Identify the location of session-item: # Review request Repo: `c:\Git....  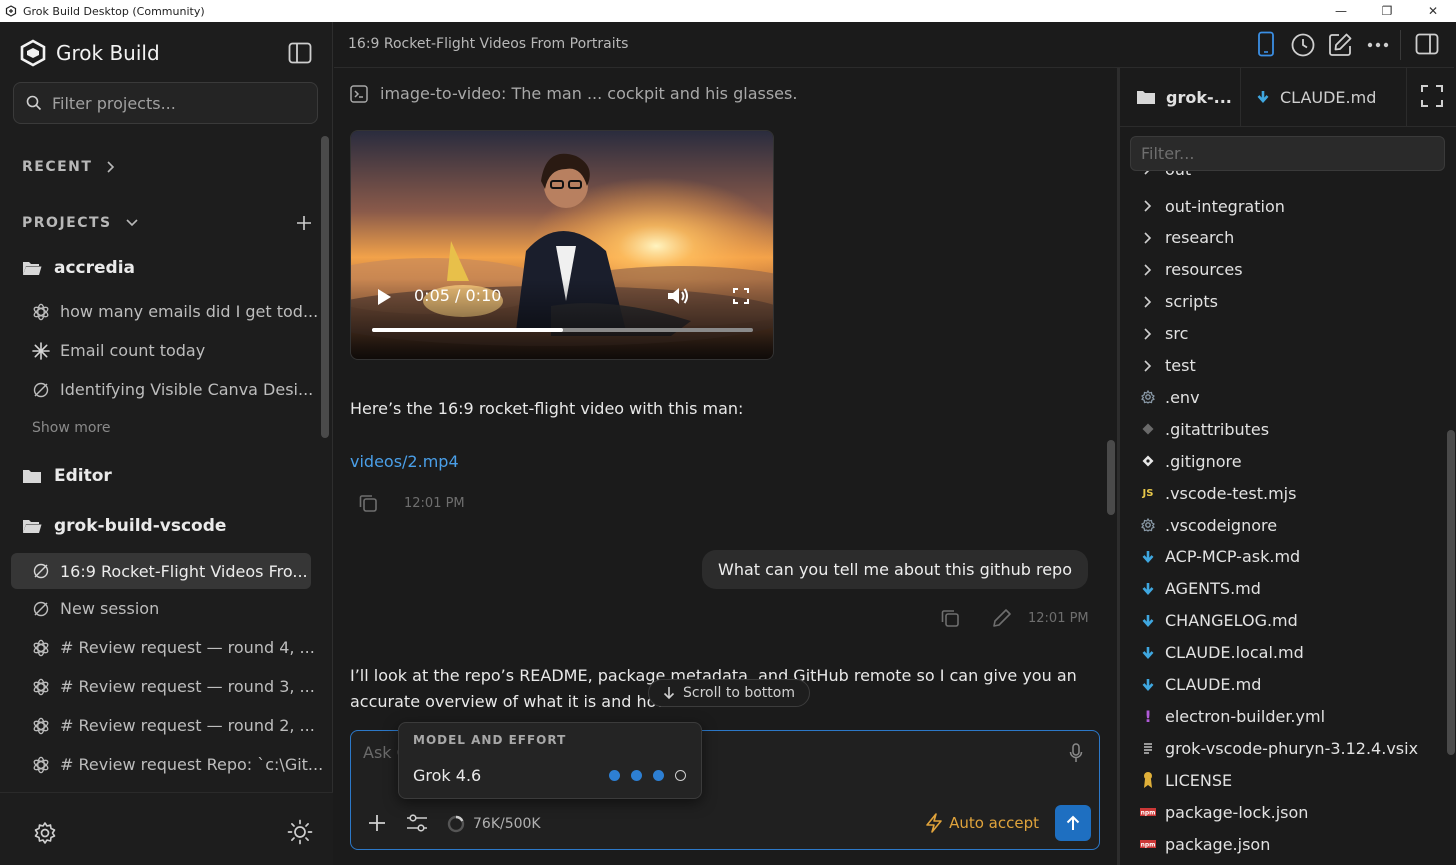
(177, 764).